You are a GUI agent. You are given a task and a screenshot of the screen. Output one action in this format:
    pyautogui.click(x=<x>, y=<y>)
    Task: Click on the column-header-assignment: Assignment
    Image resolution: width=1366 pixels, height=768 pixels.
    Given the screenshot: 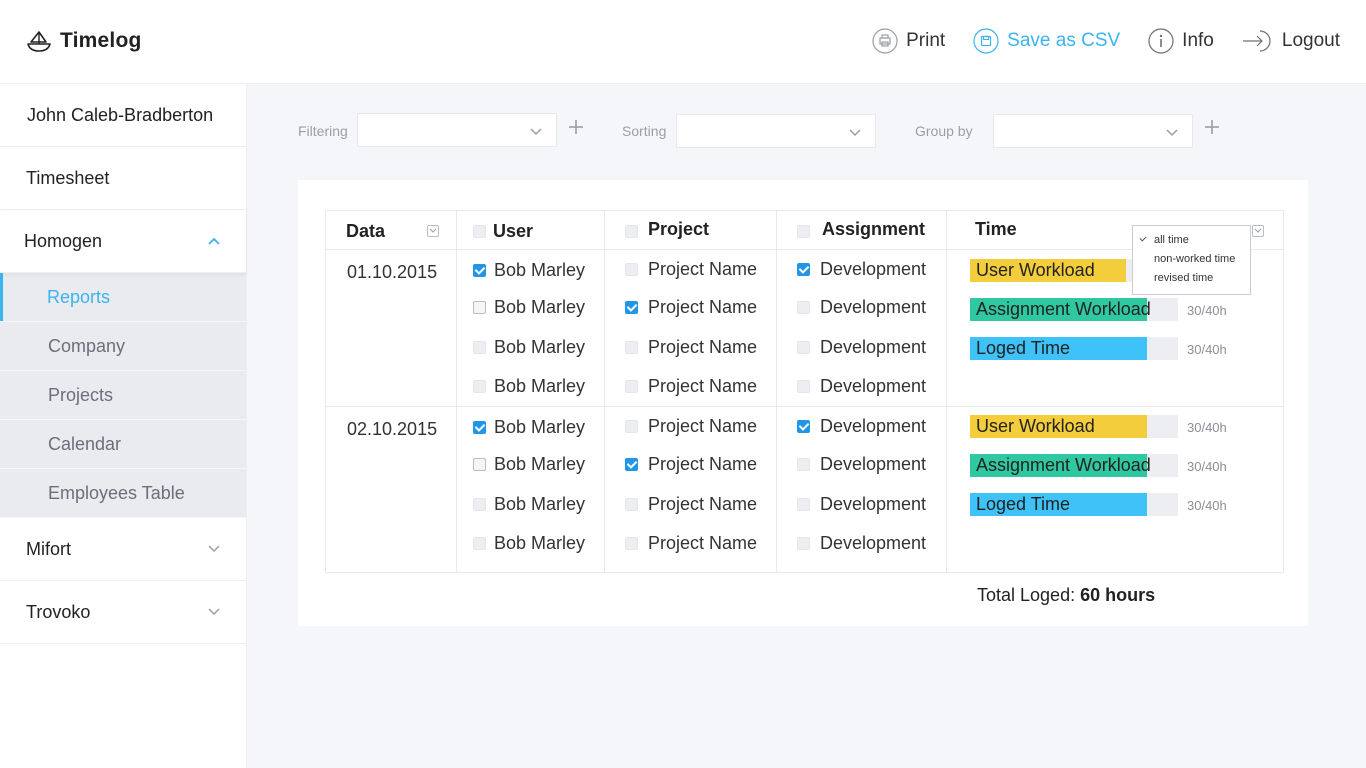 What is the action you would take?
    pyautogui.click(x=873, y=229)
    